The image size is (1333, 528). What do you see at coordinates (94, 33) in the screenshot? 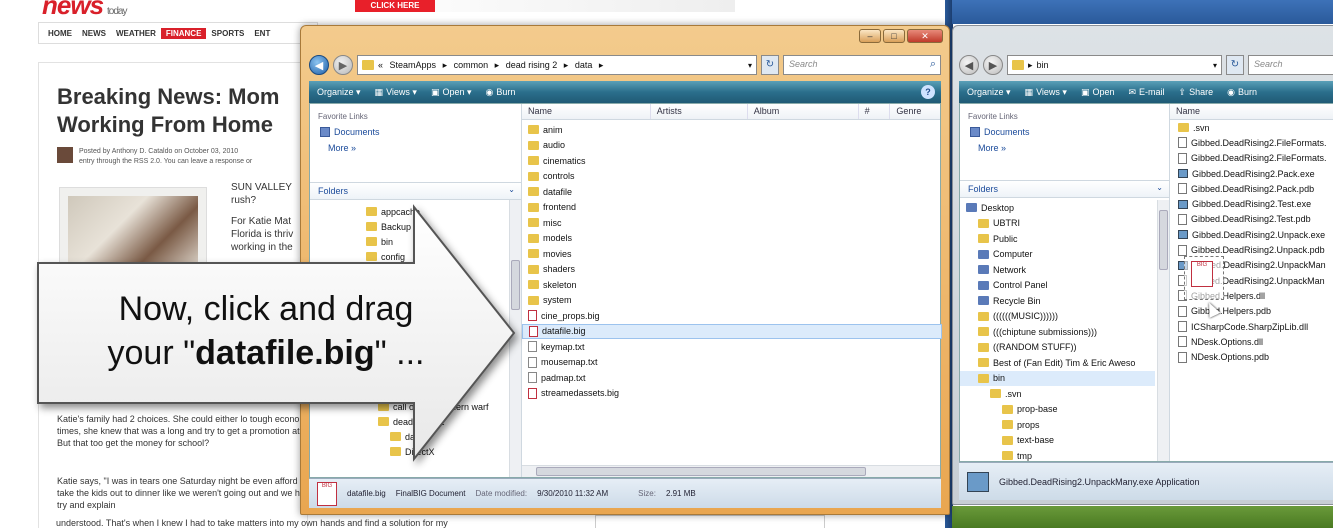
I see `nav-news: NEWS` at bounding box center [94, 33].